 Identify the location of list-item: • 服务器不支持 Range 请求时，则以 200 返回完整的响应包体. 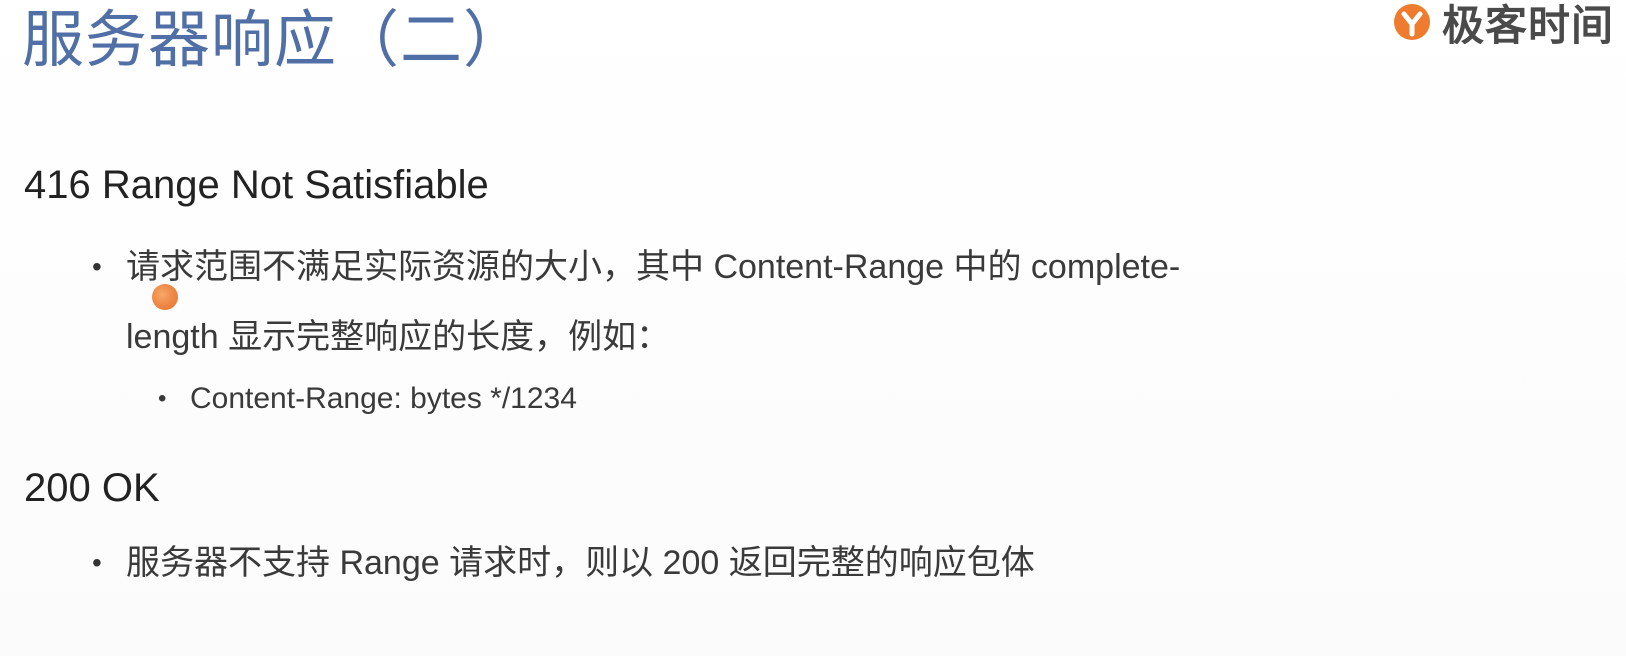
(563, 563).